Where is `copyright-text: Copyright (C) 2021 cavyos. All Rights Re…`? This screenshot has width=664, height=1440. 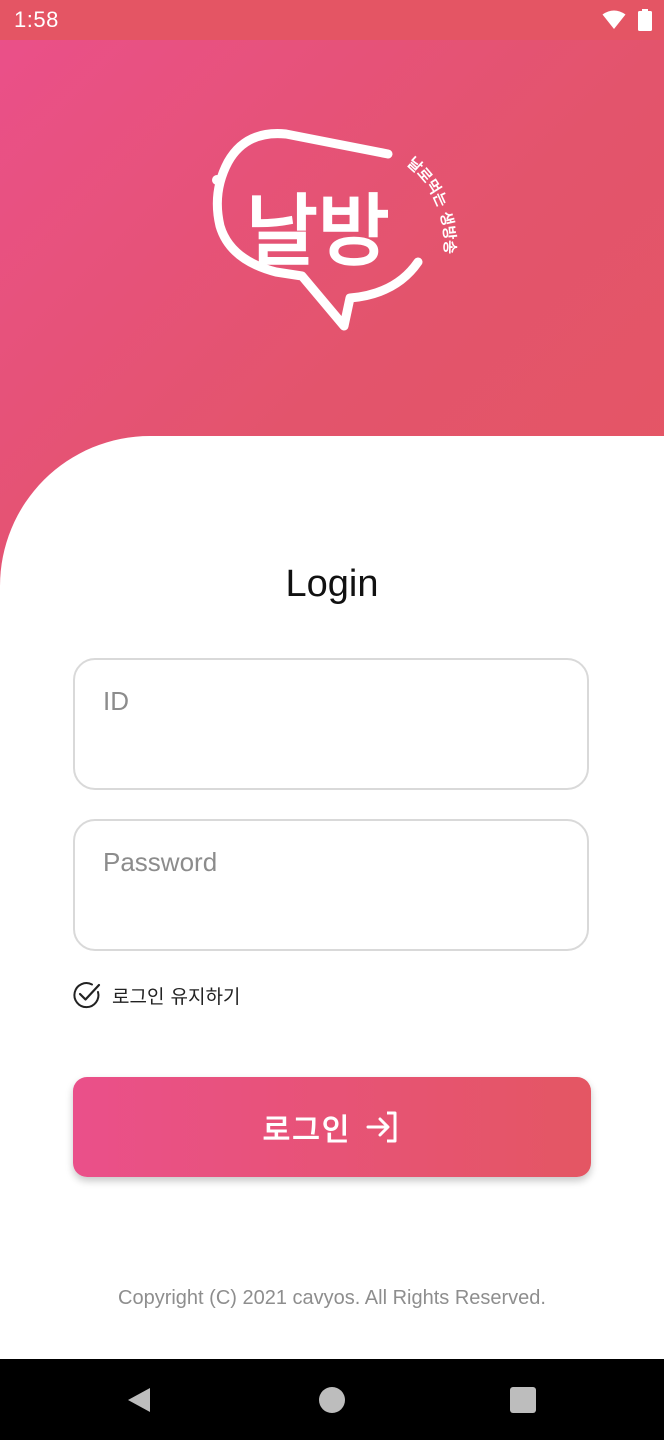
copyright-text: Copyright (C) 2021 cavyos. All Rights Re… is located at coordinates (332, 1298).